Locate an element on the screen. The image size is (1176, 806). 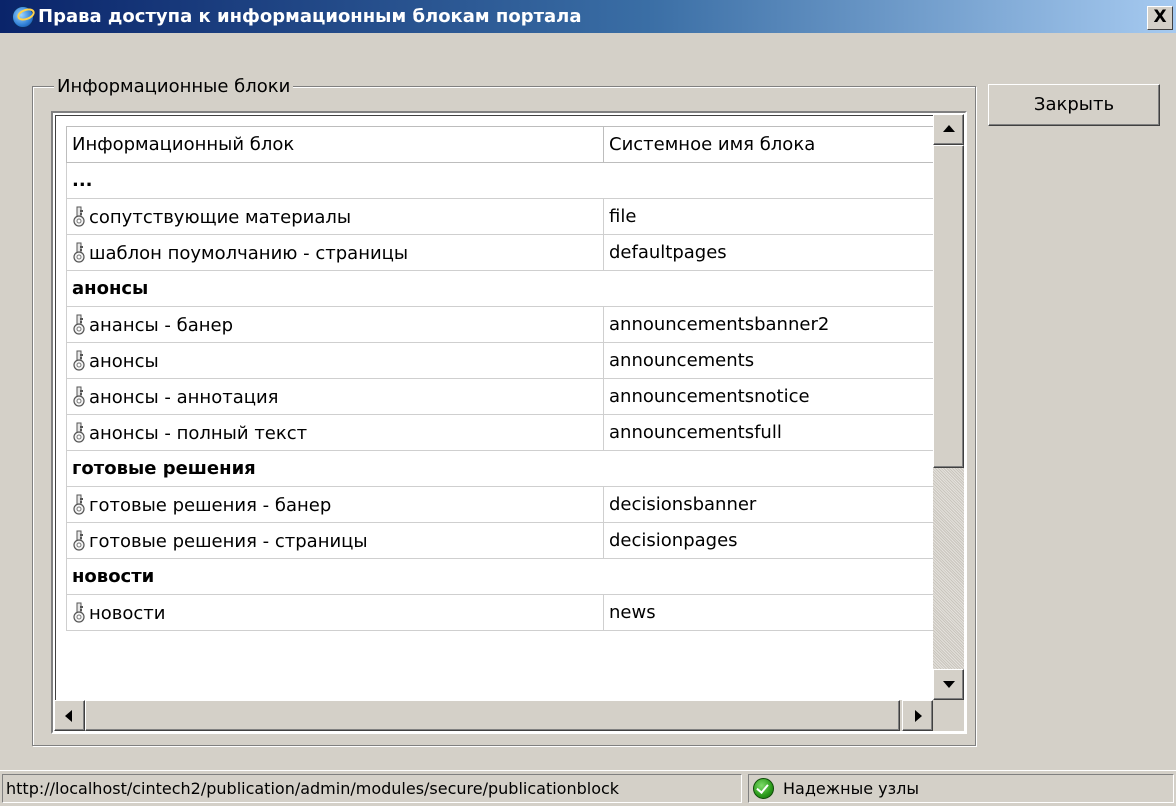
block-row: анонсы announcements is located at coordinates (502, 360).